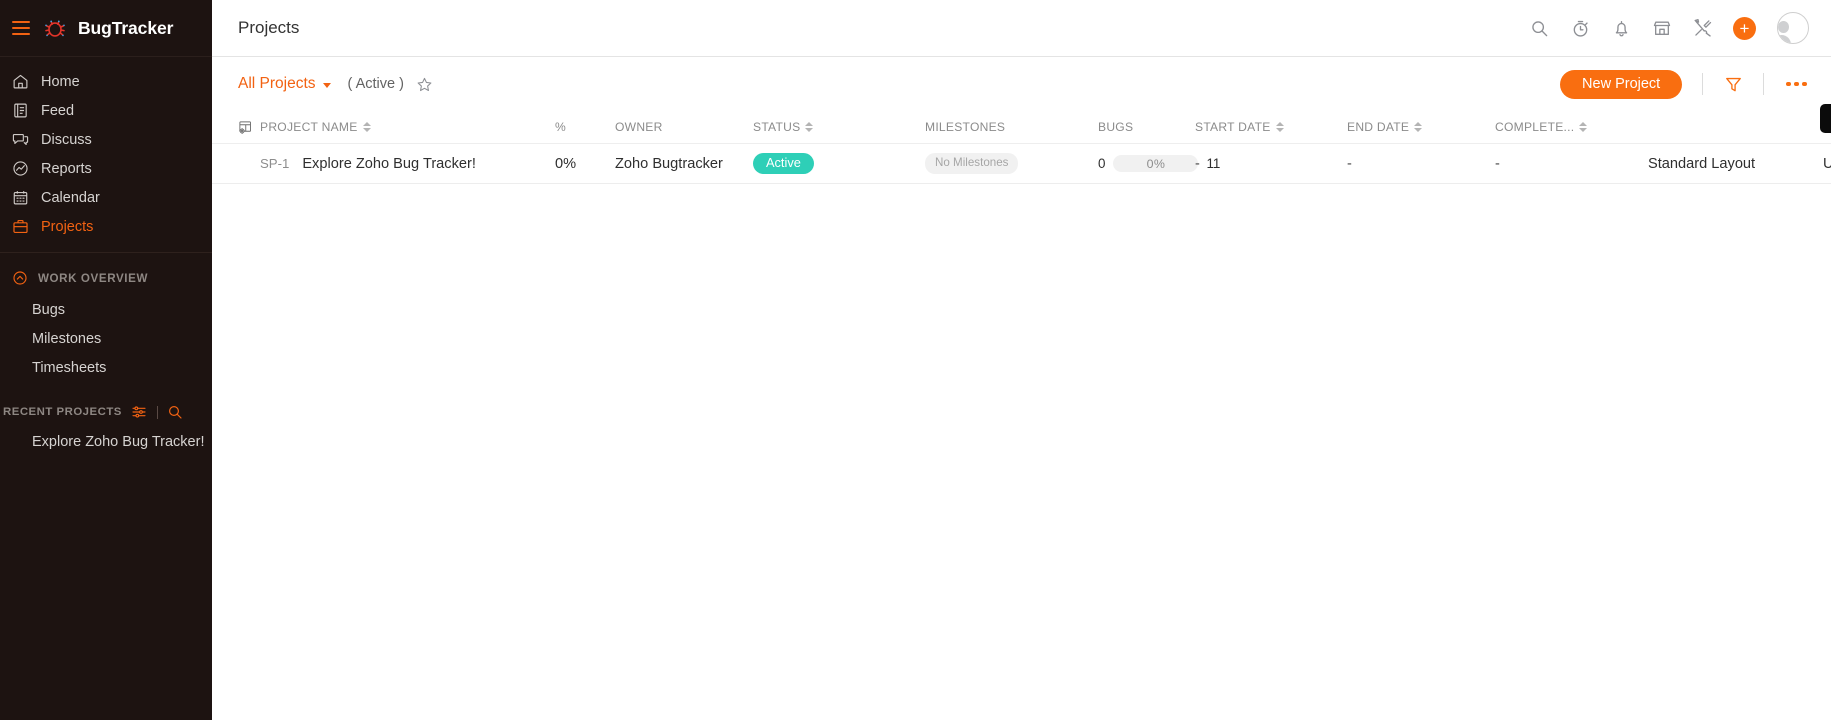  I want to click on column-label: MILESTONES, so click(965, 127).